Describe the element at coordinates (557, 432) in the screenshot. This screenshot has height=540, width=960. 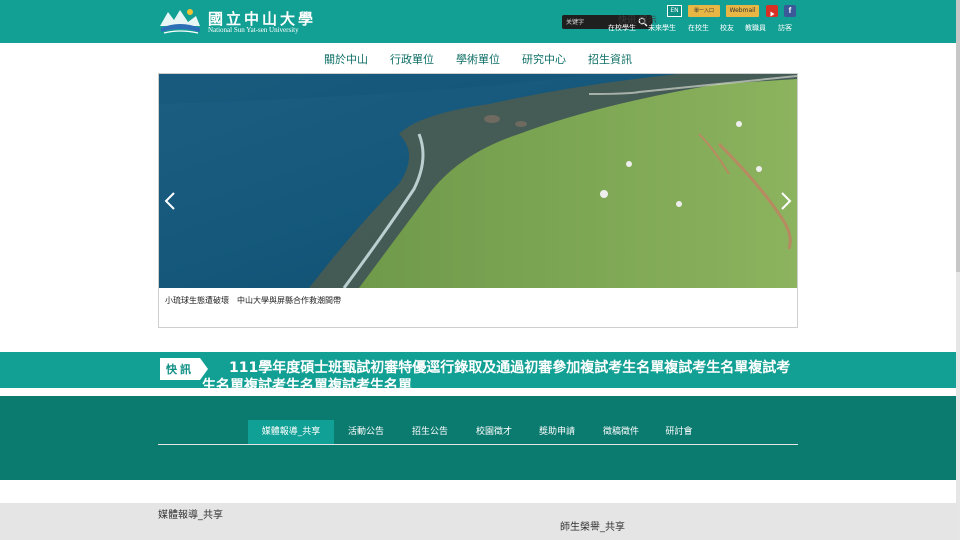
I see `tab-scholarships: 獎助申請` at that location.